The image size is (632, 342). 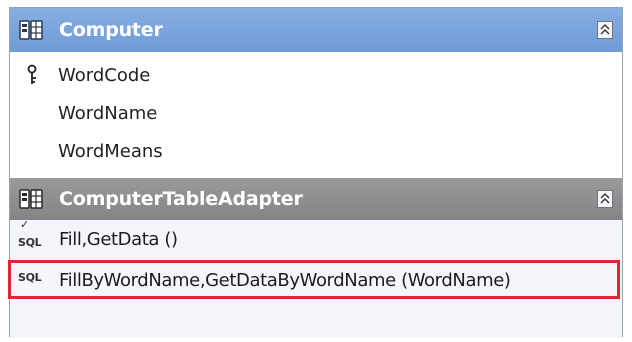 I want to click on column-name: WordCode, so click(x=104, y=75).